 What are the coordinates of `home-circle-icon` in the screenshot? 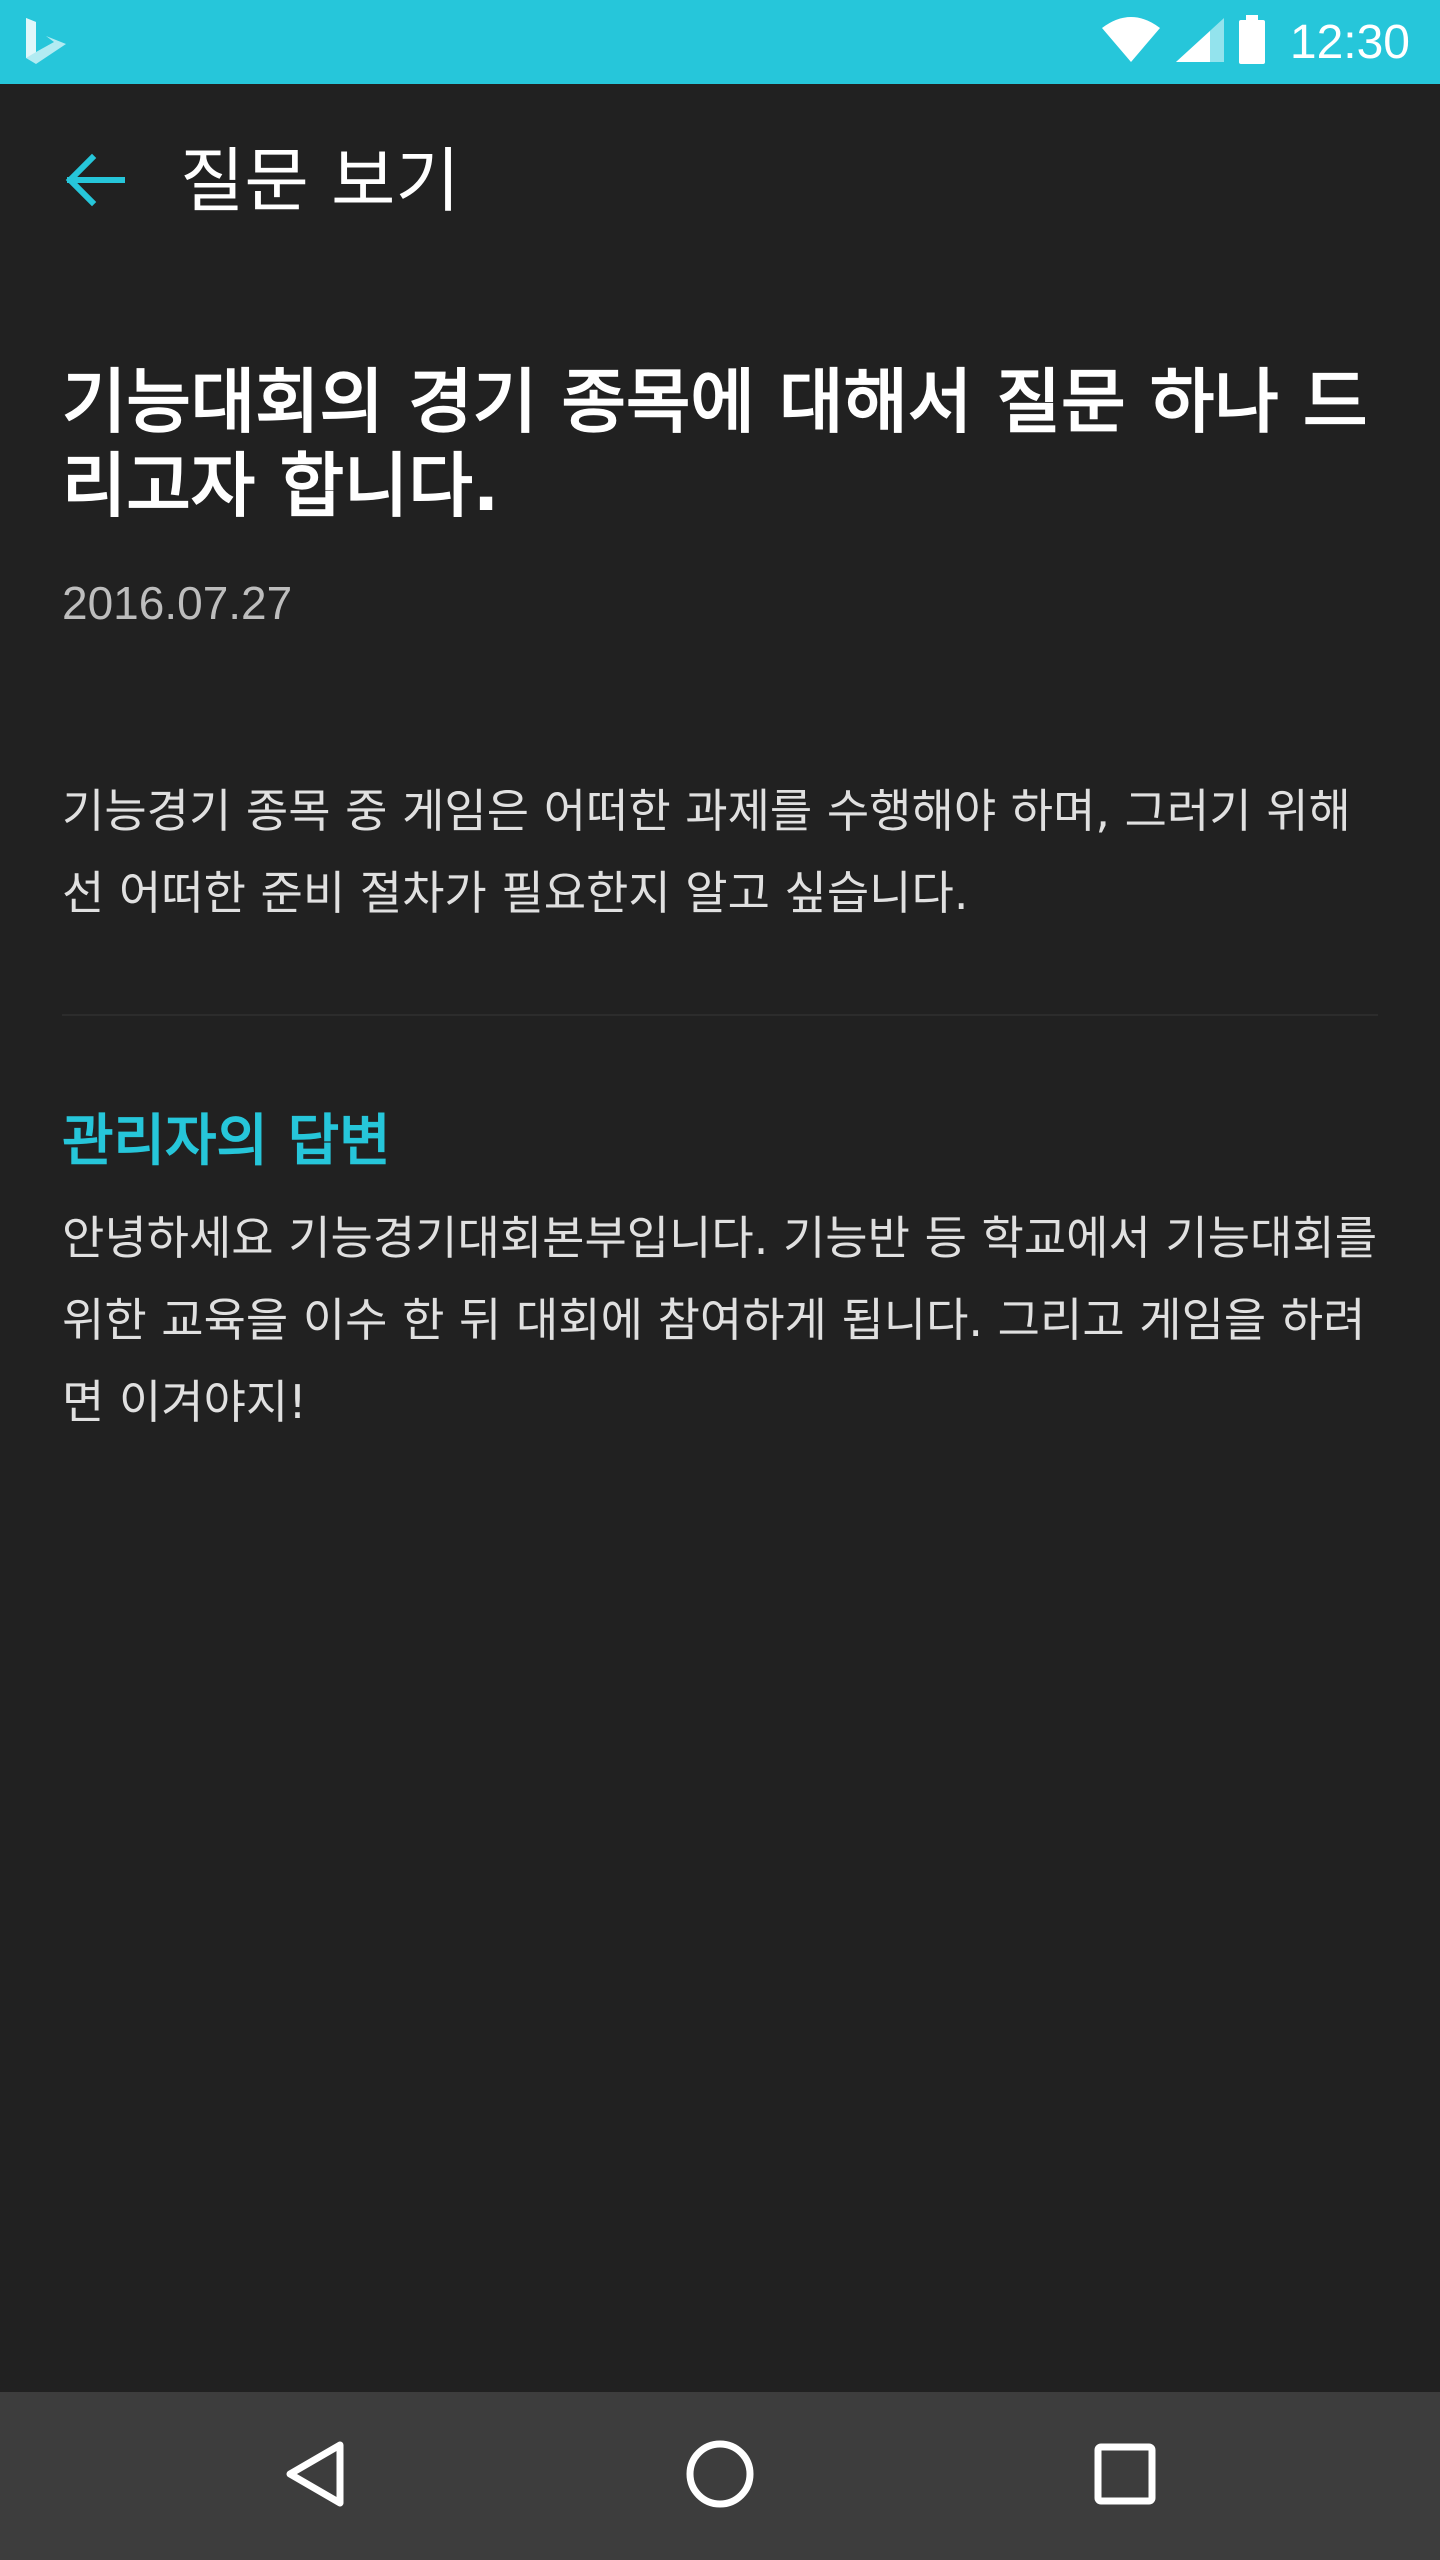 It's located at (720, 2476).